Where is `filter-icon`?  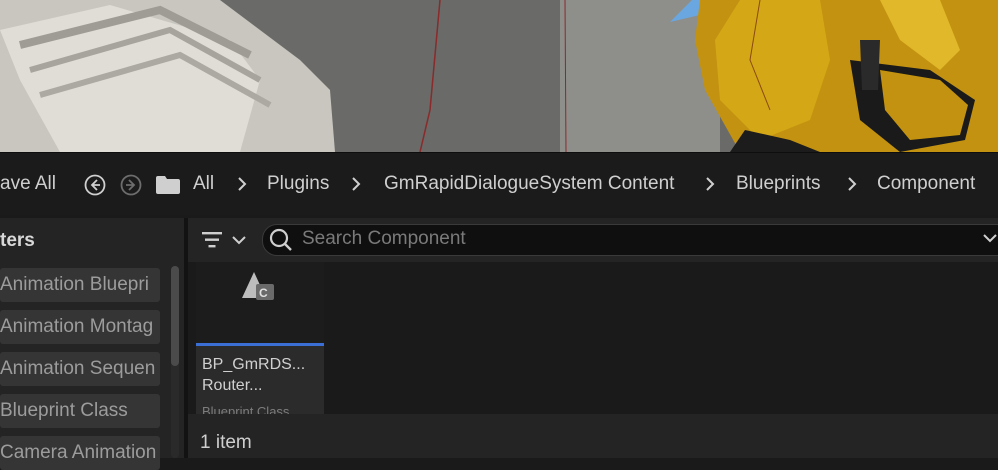 filter-icon is located at coordinates (212, 240).